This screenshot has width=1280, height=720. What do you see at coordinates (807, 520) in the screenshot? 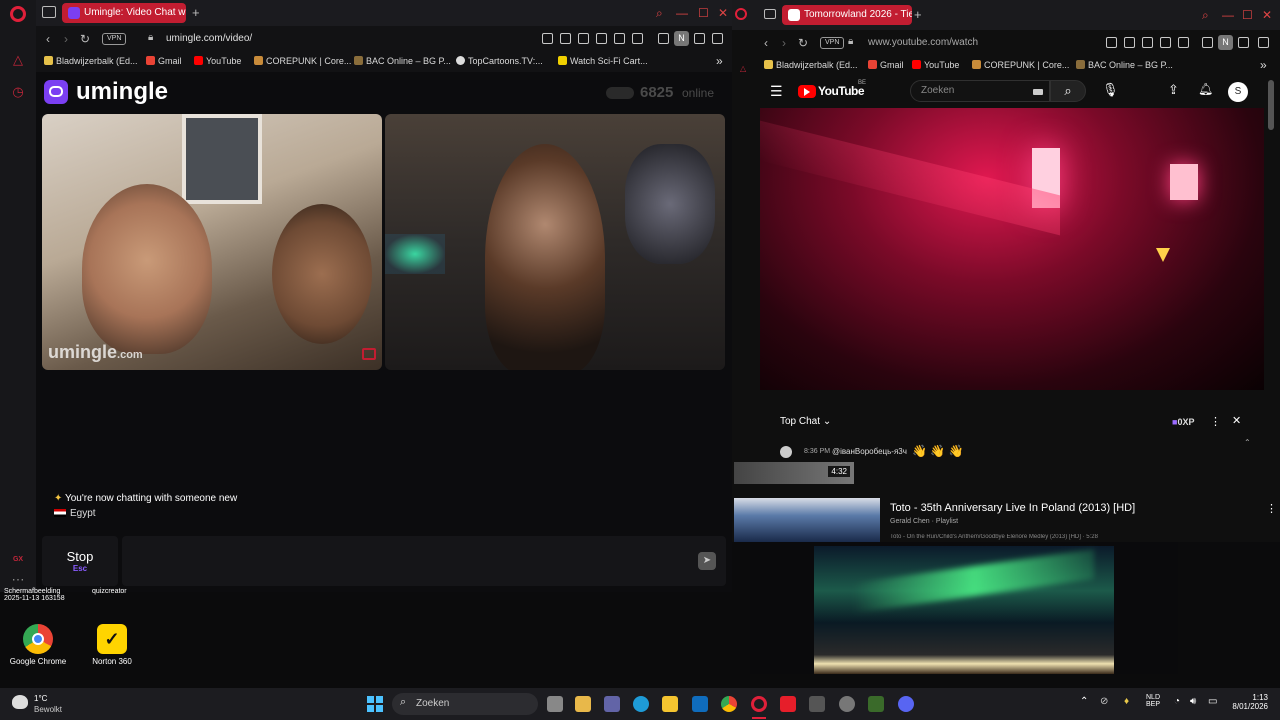
I see `related-thumbnail` at bounding box center [807, 520].